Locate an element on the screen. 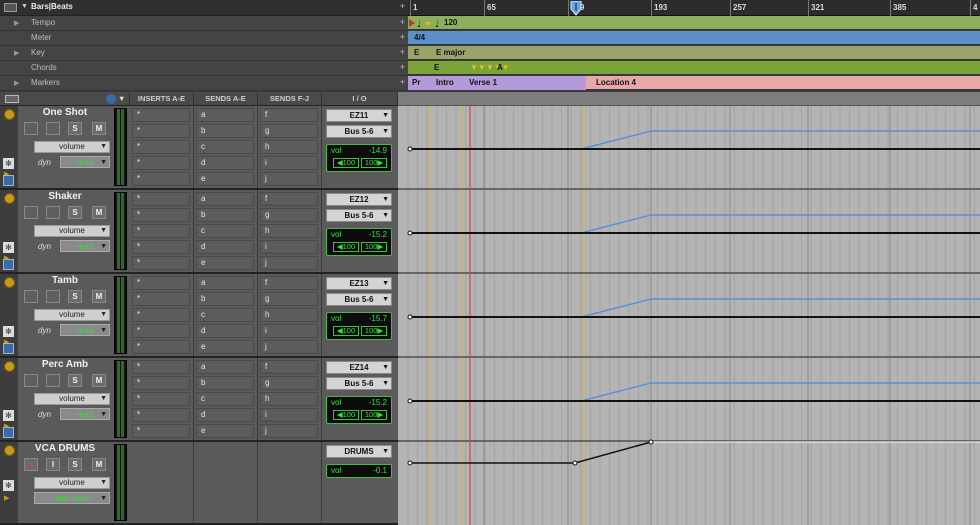  add-meter-icon: + is located at coordinates (402, 37).